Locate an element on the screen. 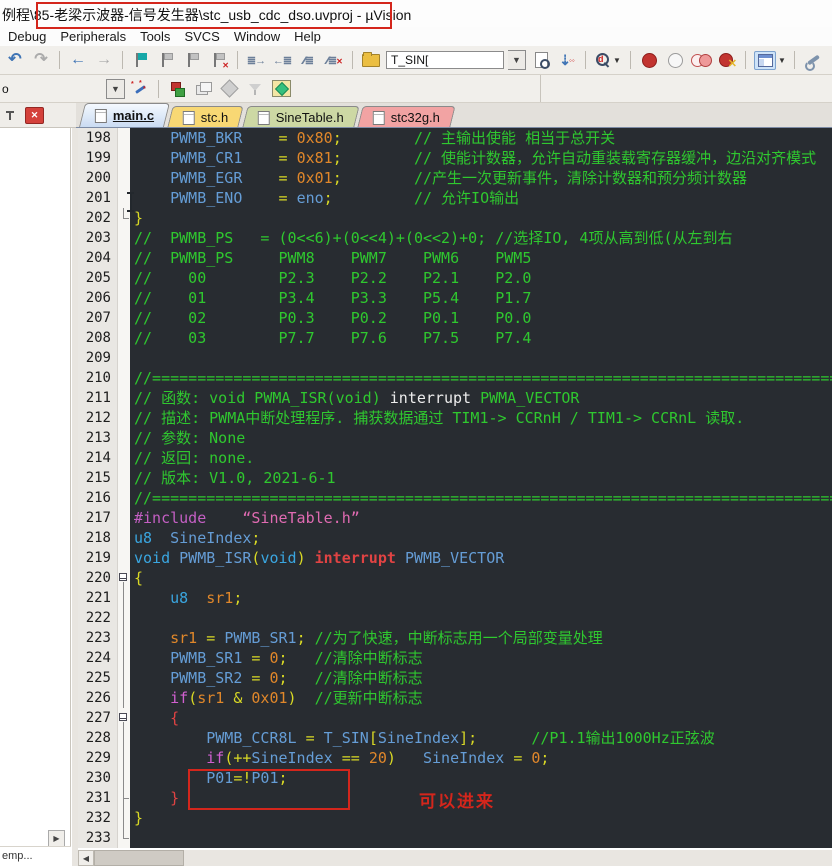  ibeam-cursor is located at coordinates (130, 203).